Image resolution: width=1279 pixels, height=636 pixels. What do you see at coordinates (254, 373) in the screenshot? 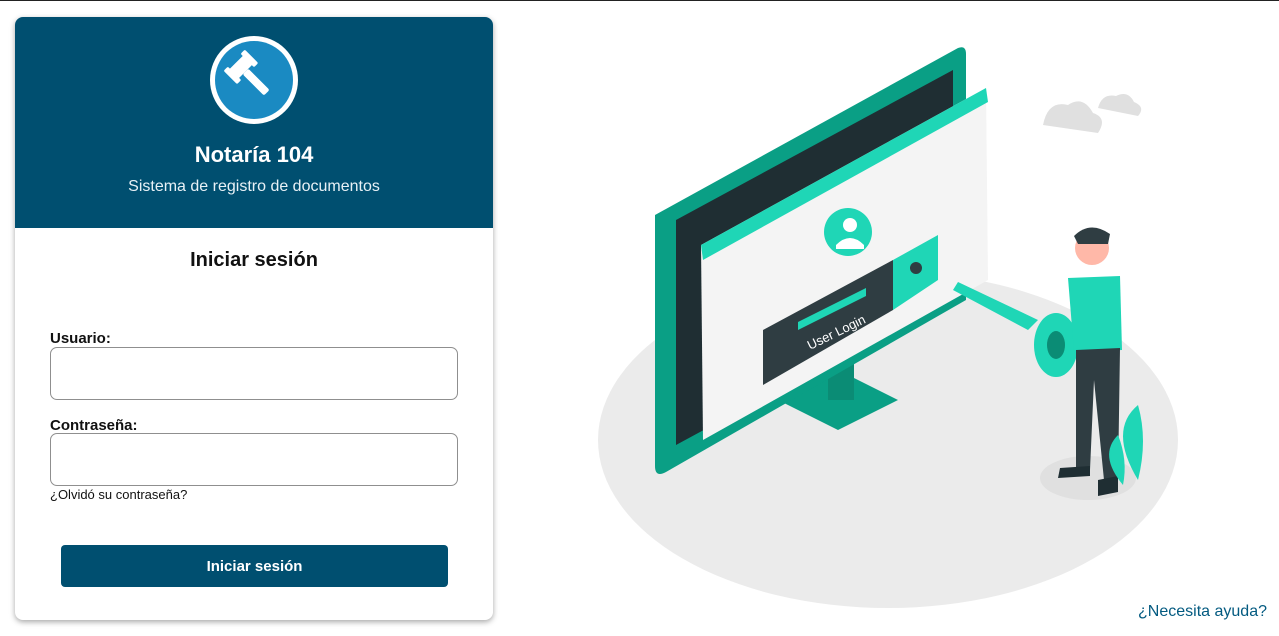
I see `username-input` at bounding box center [254, 373].